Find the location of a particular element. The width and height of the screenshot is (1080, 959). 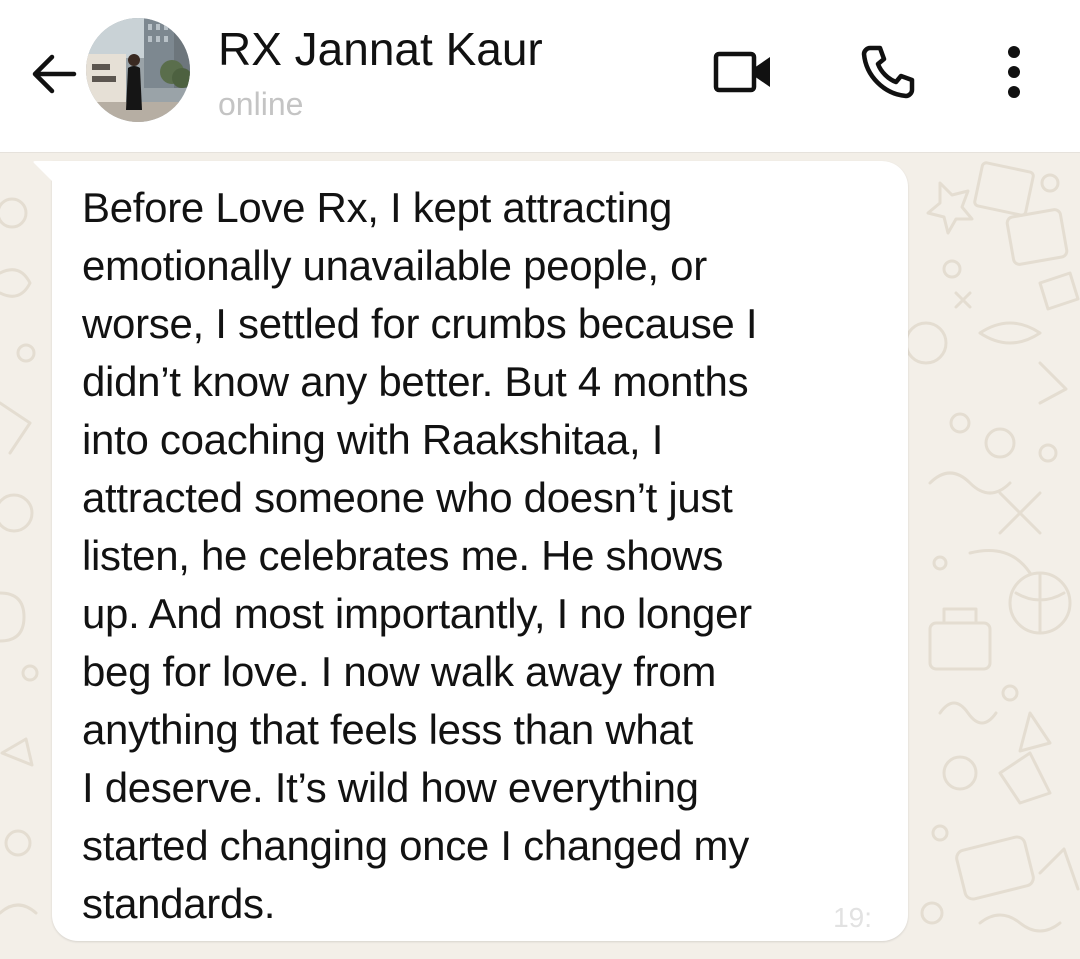

message-time: 19: is located at coordinates (852, 917).